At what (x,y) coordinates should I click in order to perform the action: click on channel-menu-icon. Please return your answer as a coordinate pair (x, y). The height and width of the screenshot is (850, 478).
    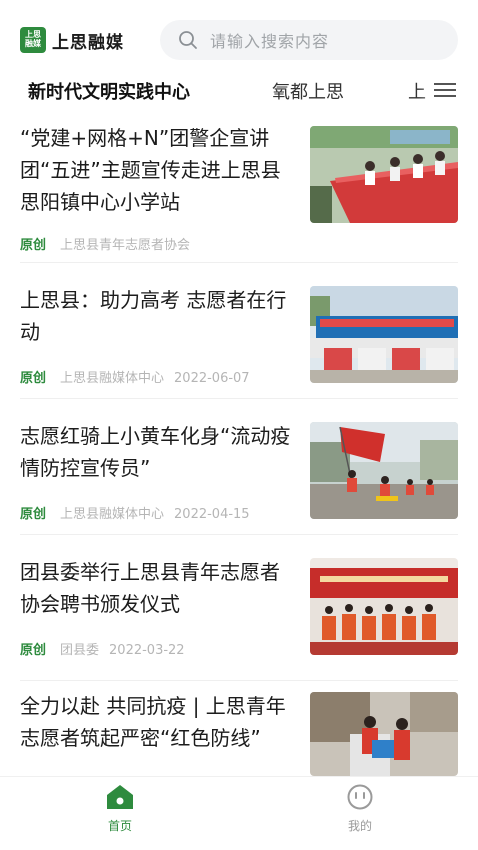
    Looking at the image, I should click on (446, 90).